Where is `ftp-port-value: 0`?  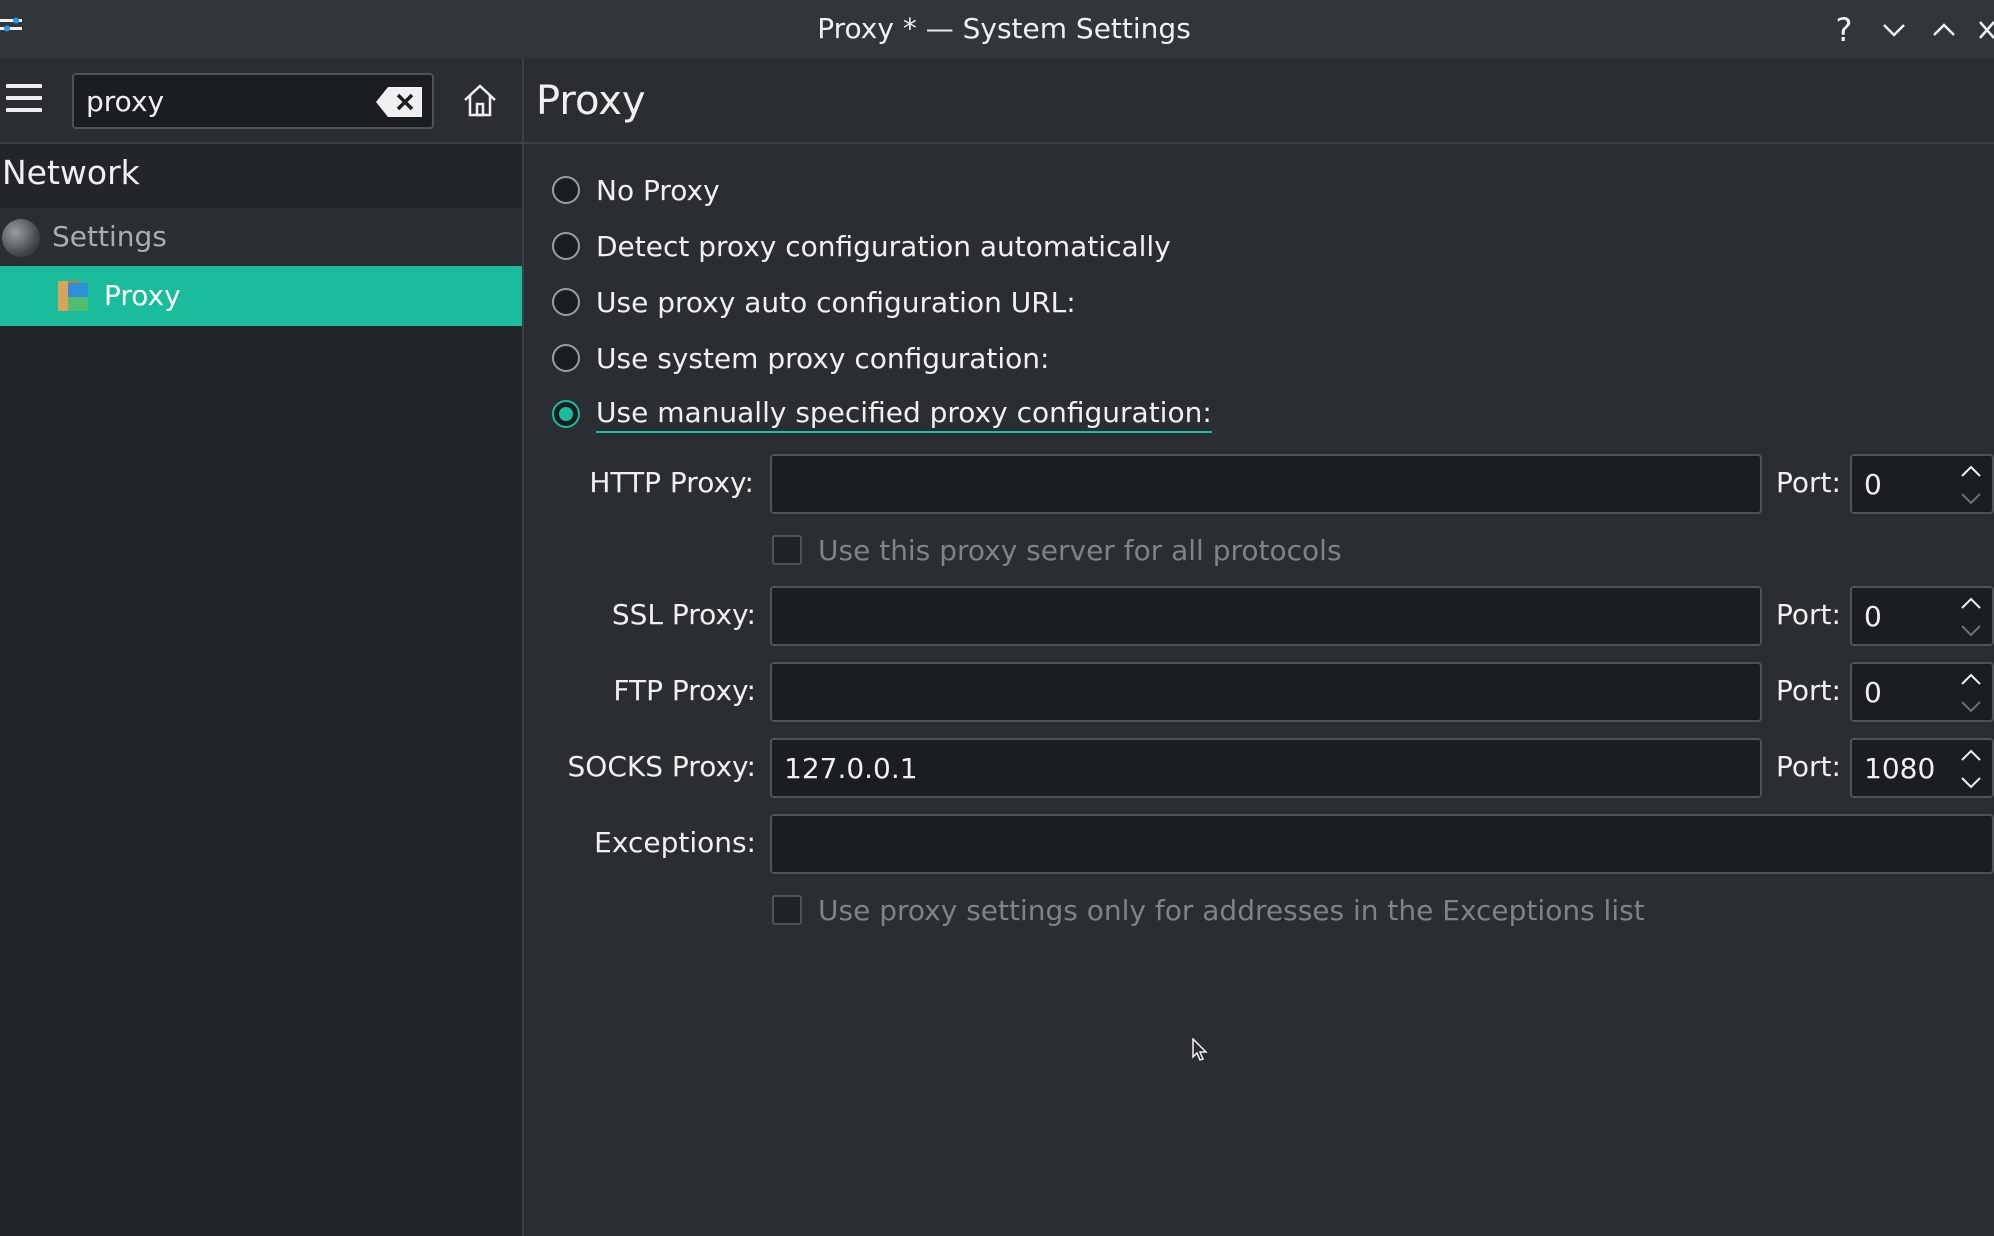 ftp-port-value: 0 is located at coordinates (1873, 692).